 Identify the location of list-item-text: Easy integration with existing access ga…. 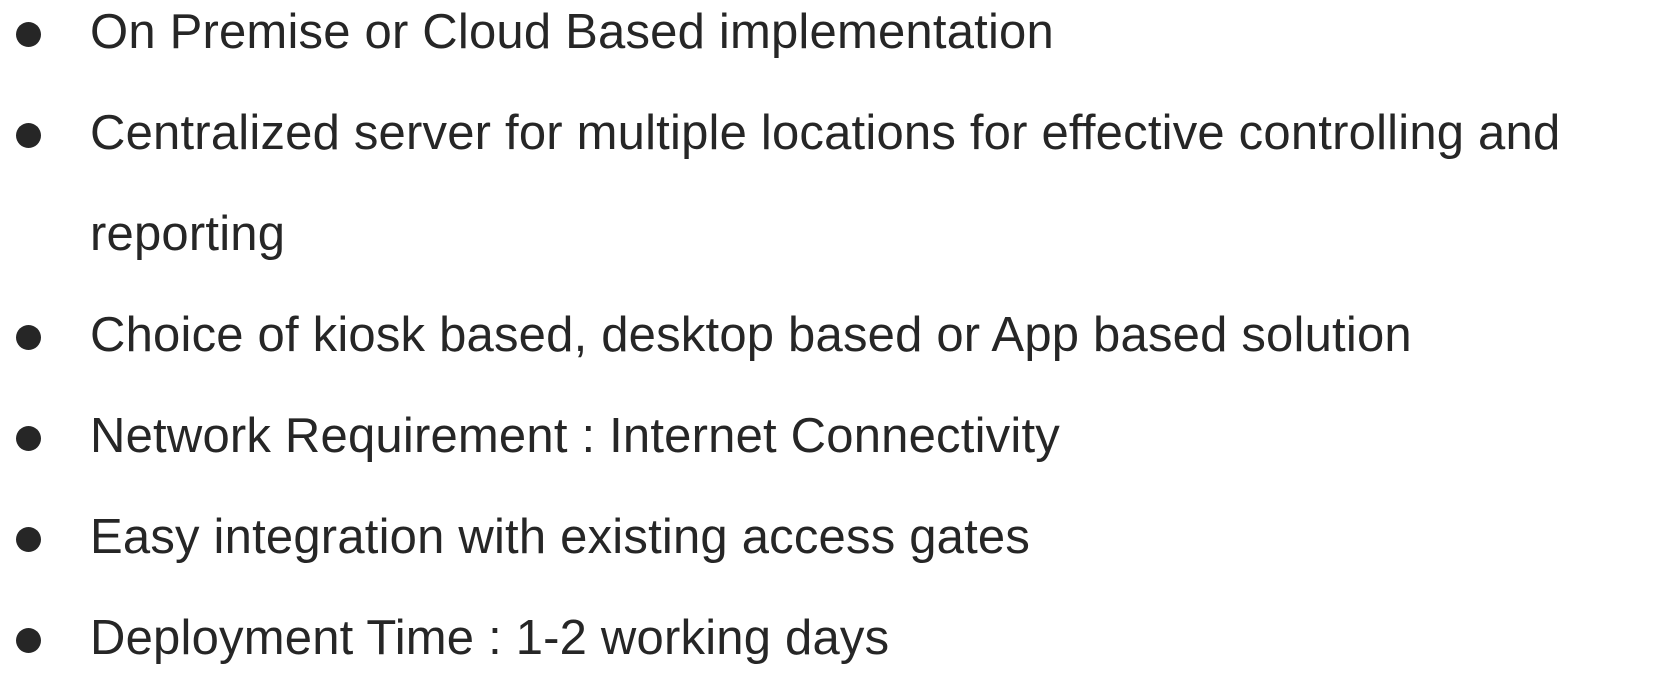
(560, 537).